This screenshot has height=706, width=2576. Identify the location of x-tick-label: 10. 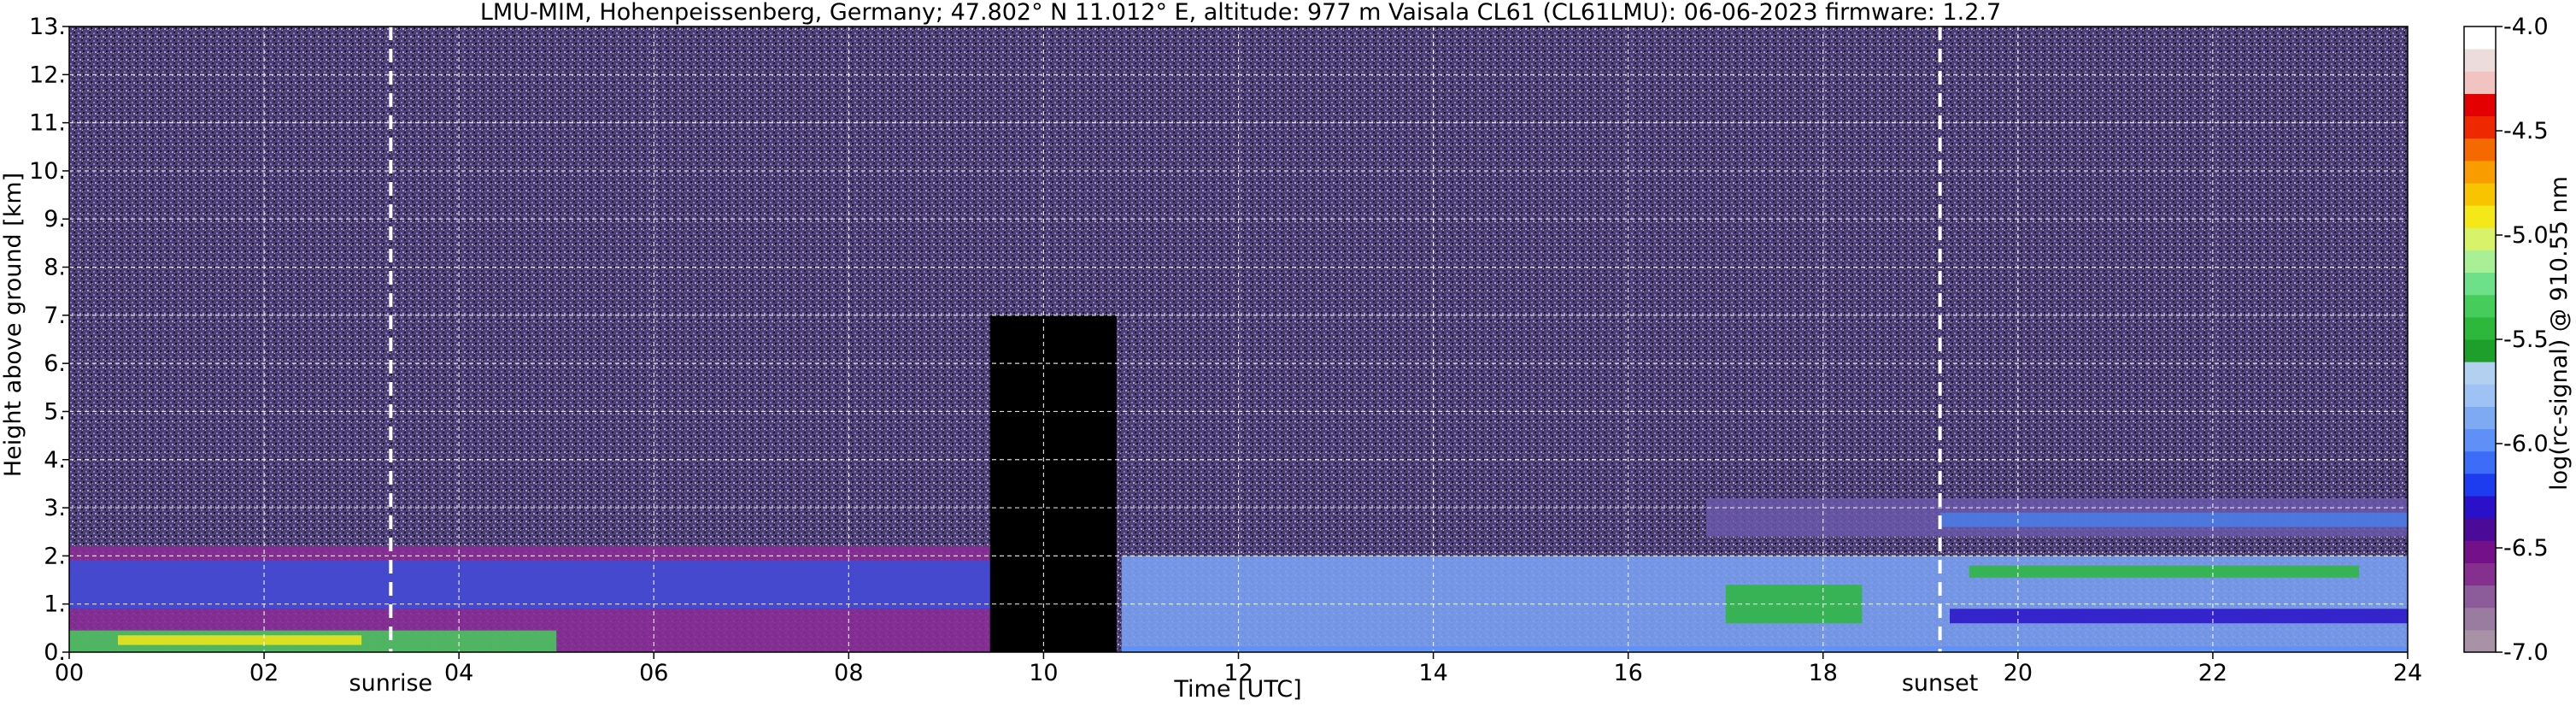
(1043, 673).